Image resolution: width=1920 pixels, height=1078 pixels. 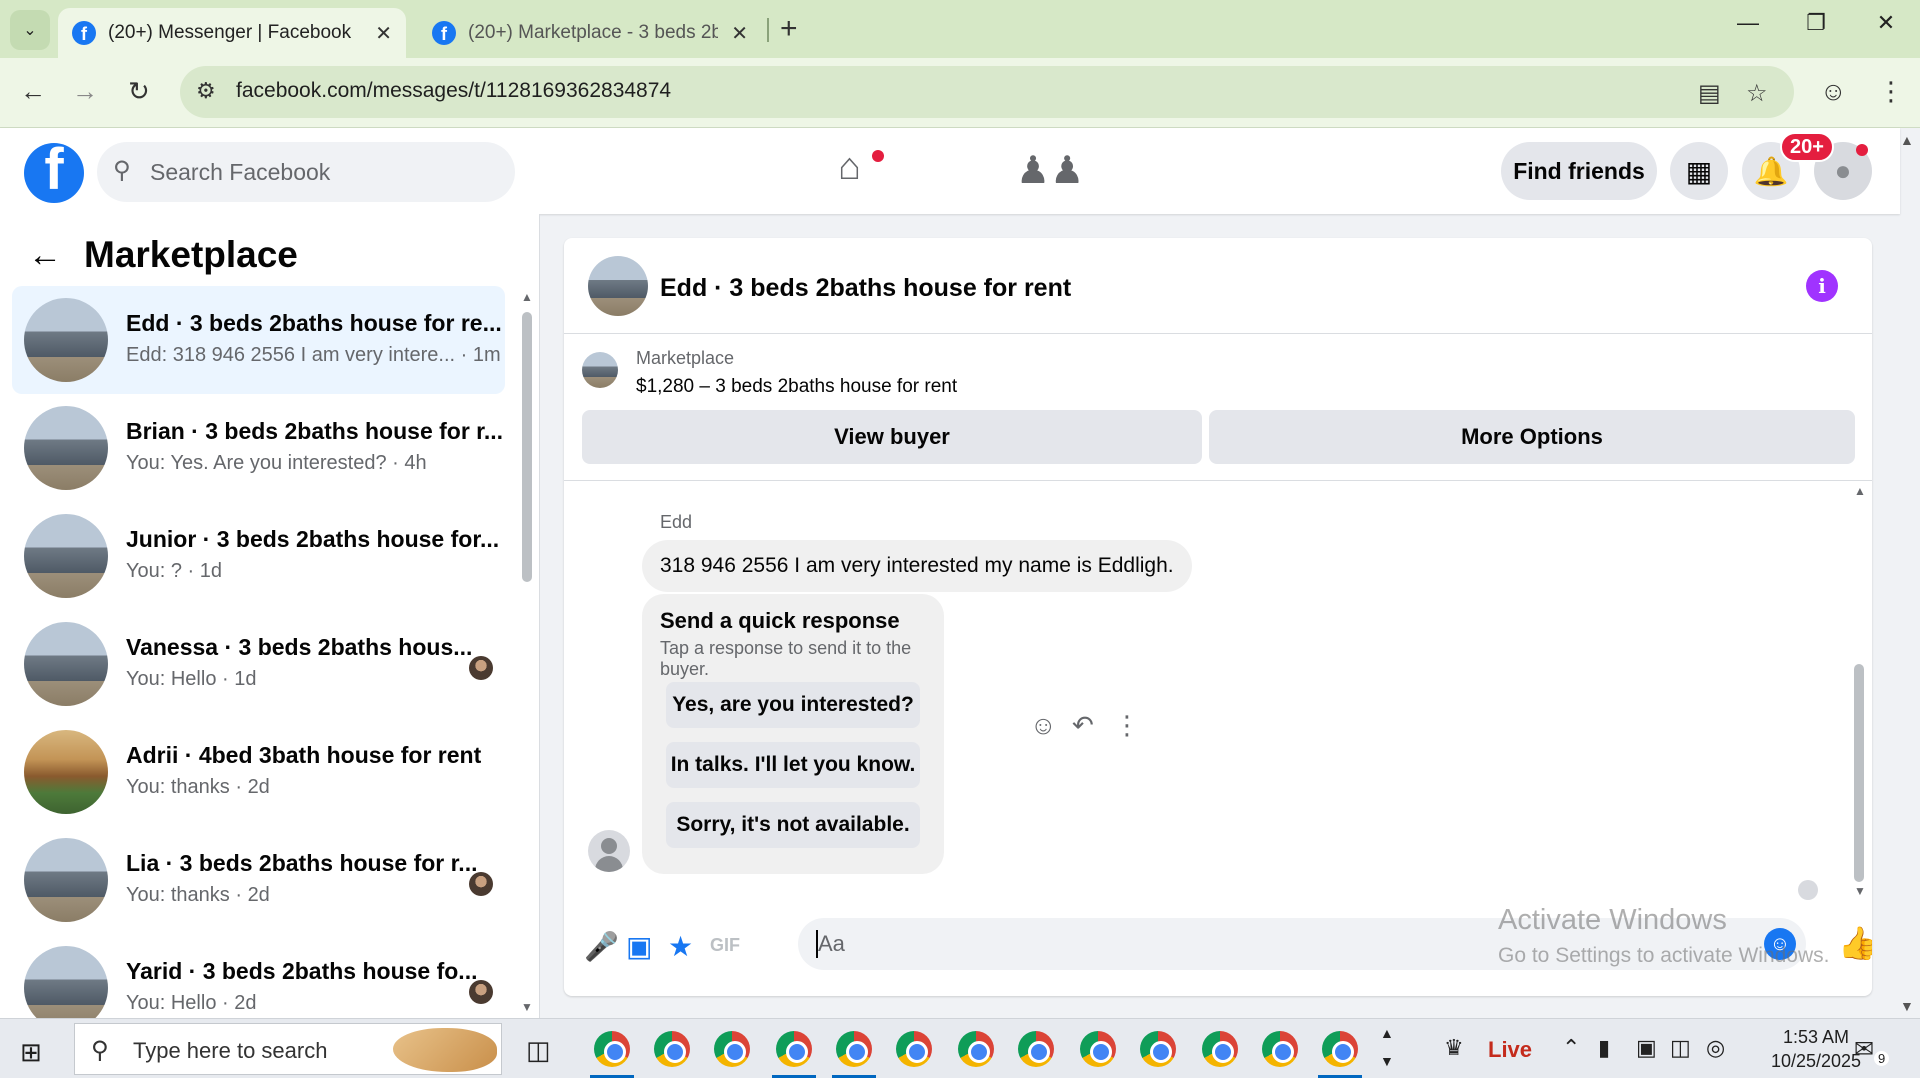 I want to click on page-scroll-down-icon: ▼, so click(x=1907, y=1006).